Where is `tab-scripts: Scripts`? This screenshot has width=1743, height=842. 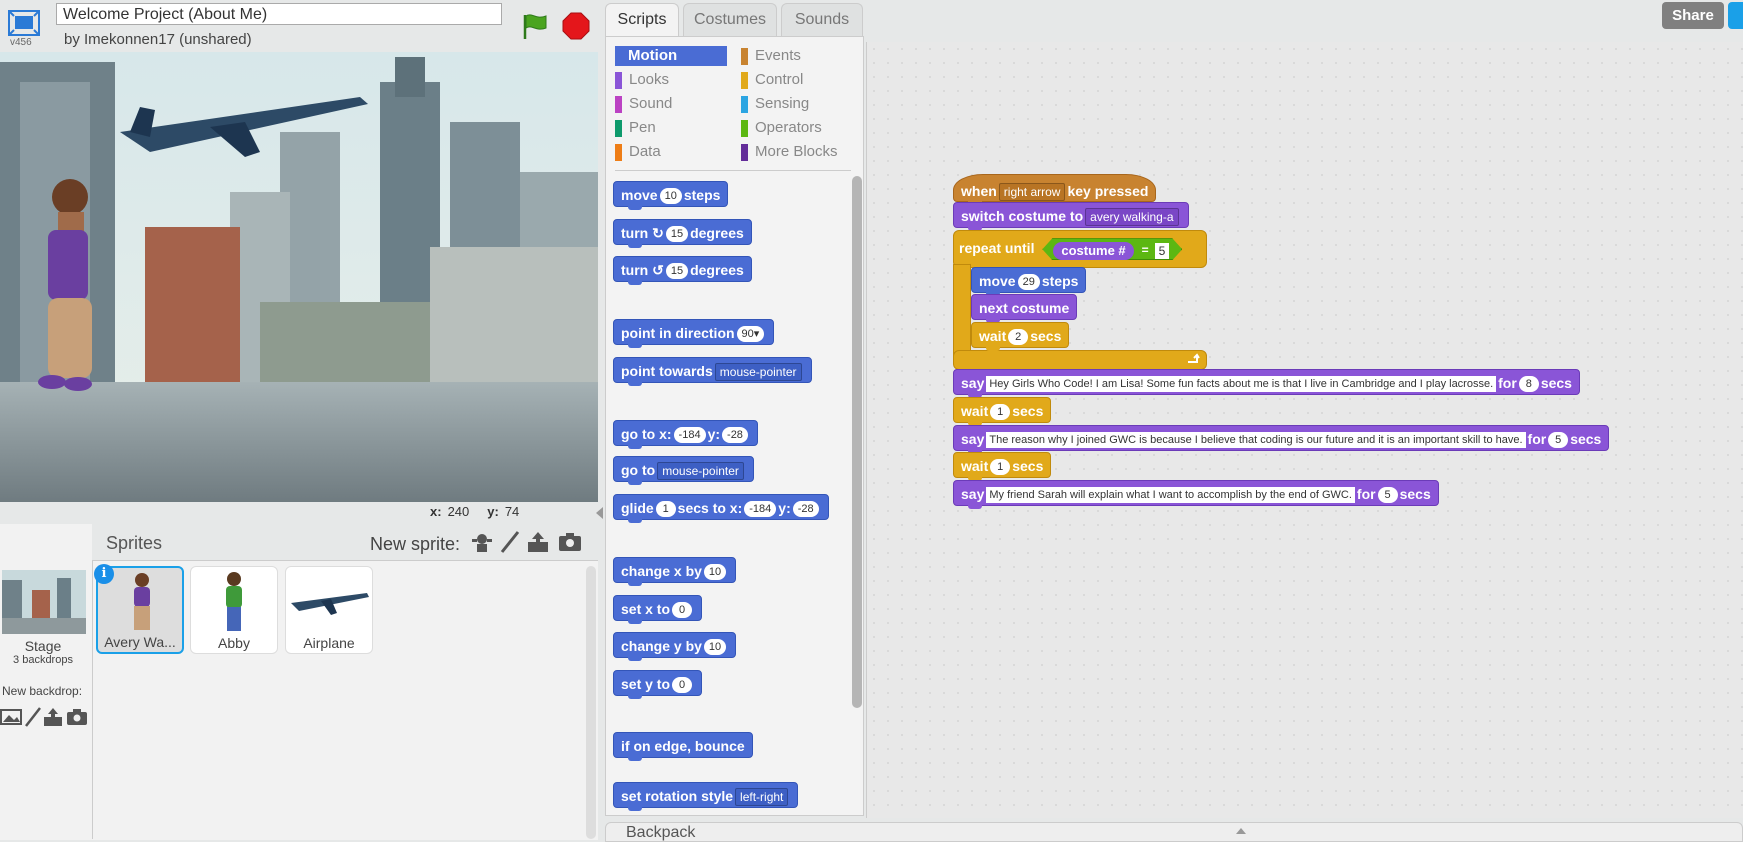
tab-scripts: Scripts is located at coordinates (642, 19).